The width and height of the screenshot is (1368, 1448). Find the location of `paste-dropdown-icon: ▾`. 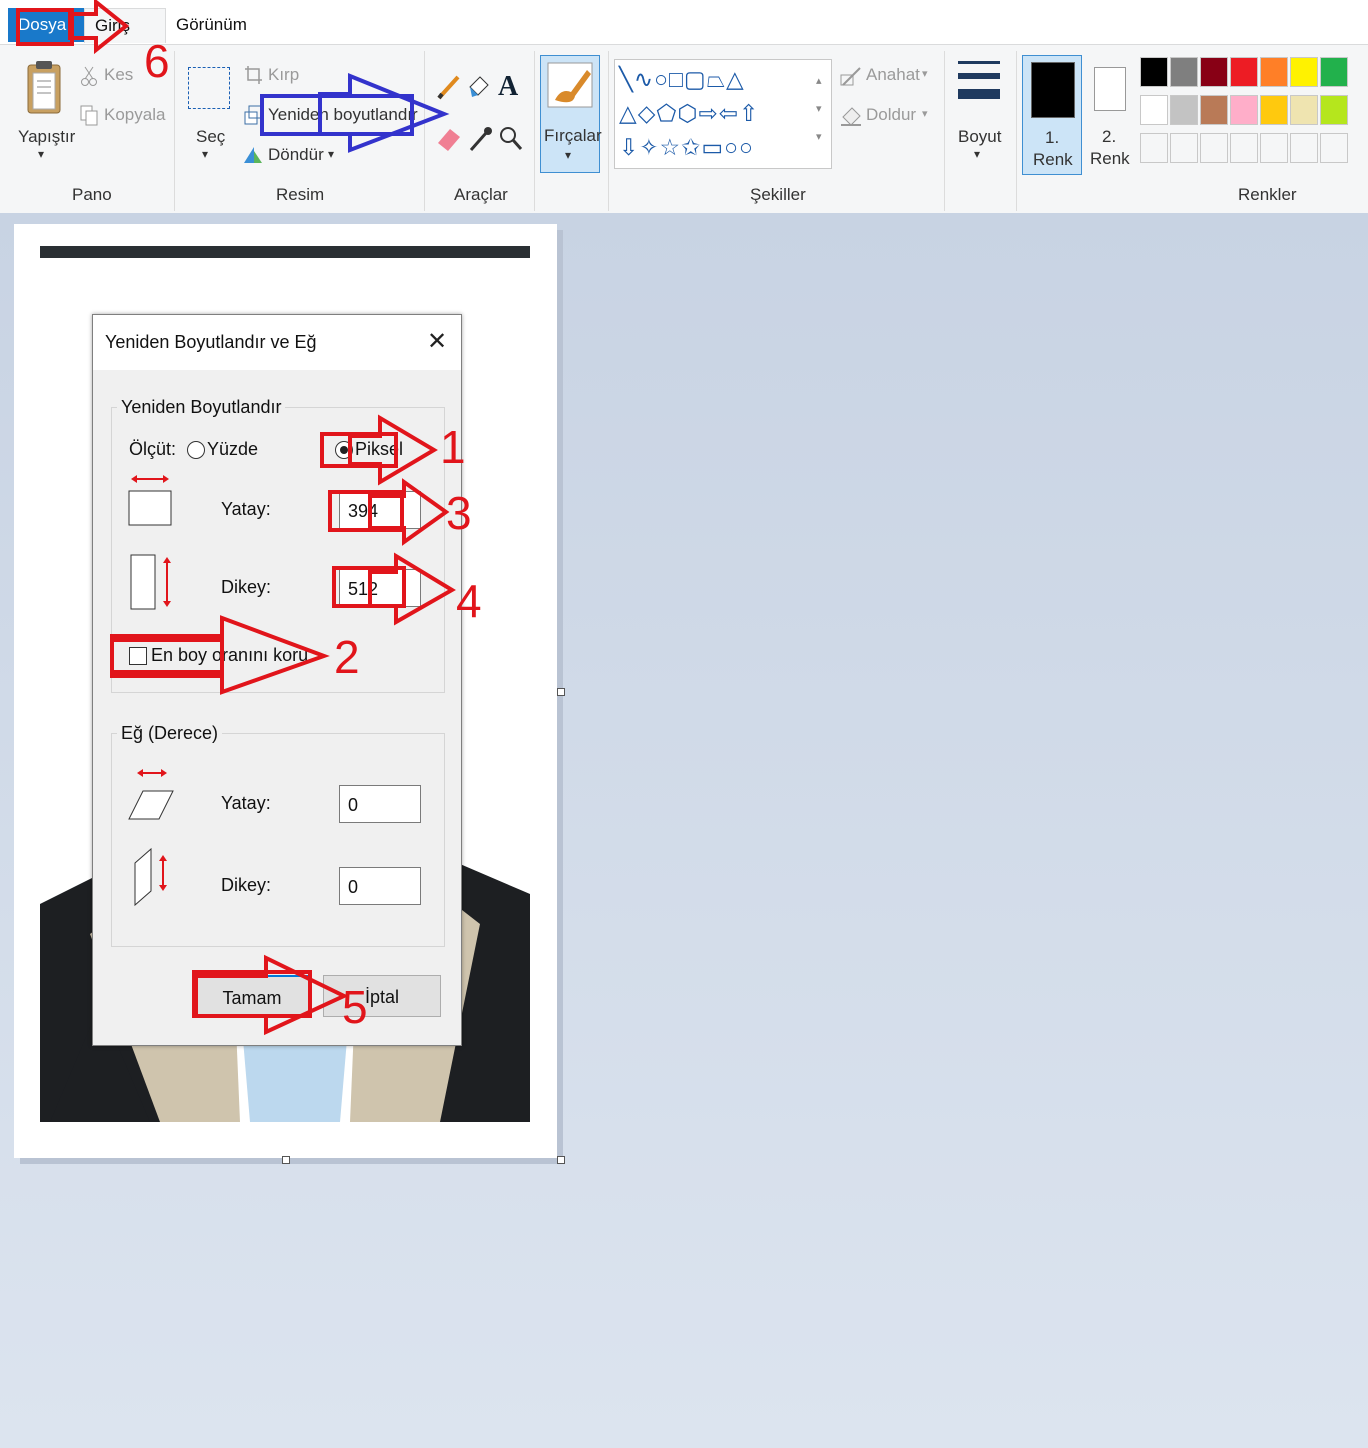

paste-dropdown-icon: ▾ is located at coordinates (41, 154).